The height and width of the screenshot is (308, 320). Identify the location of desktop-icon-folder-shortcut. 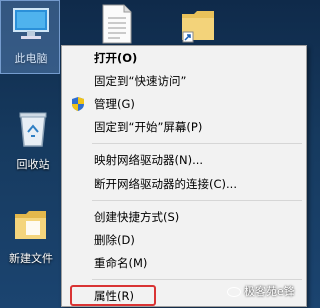
(199, 27).